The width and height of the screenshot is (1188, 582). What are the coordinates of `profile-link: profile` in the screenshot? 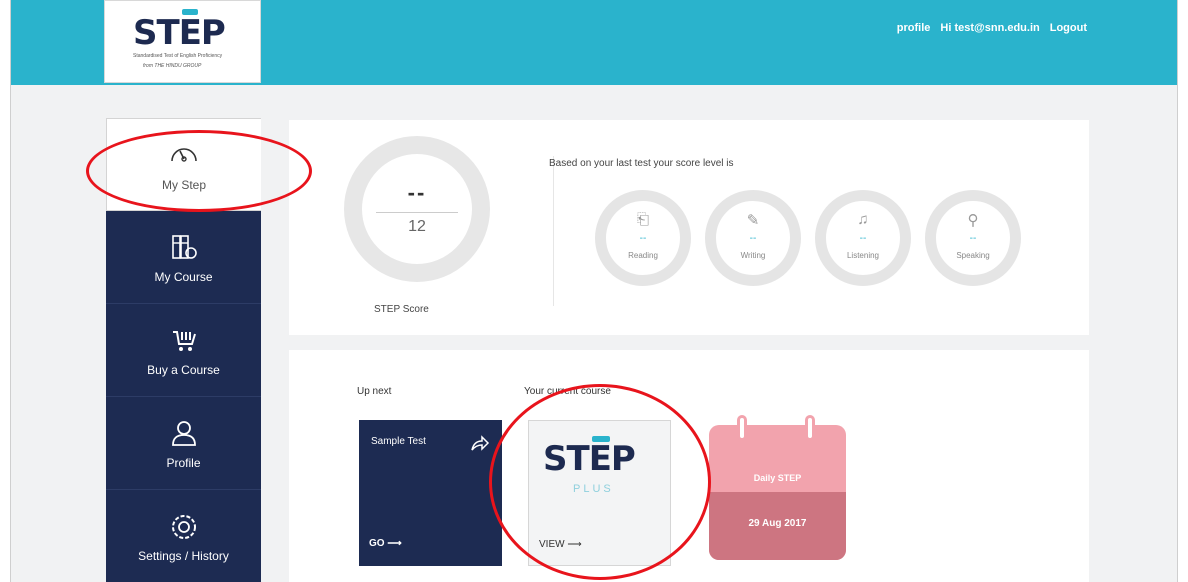 It's located at (914, 28).